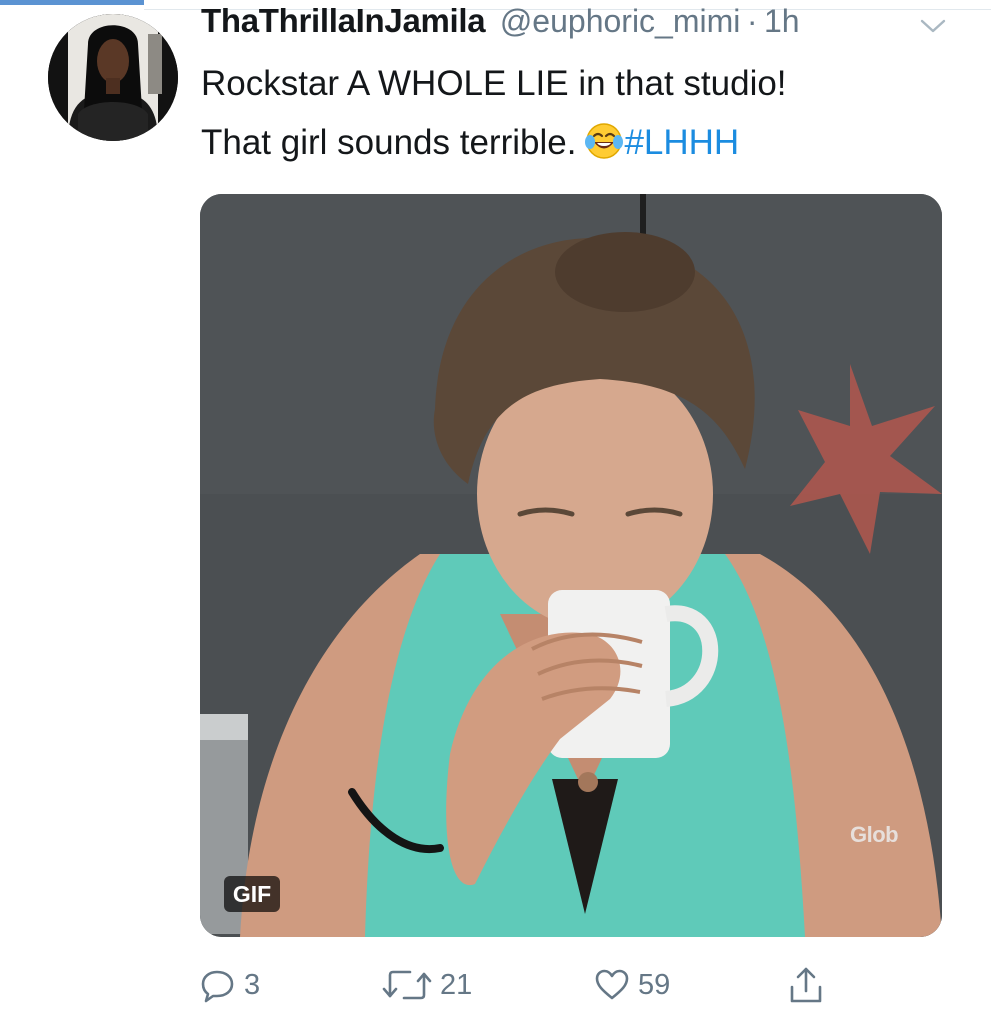 The width and height of the screenshot is (991, 1024). I want to click on avatar-image, so click(113, 77).